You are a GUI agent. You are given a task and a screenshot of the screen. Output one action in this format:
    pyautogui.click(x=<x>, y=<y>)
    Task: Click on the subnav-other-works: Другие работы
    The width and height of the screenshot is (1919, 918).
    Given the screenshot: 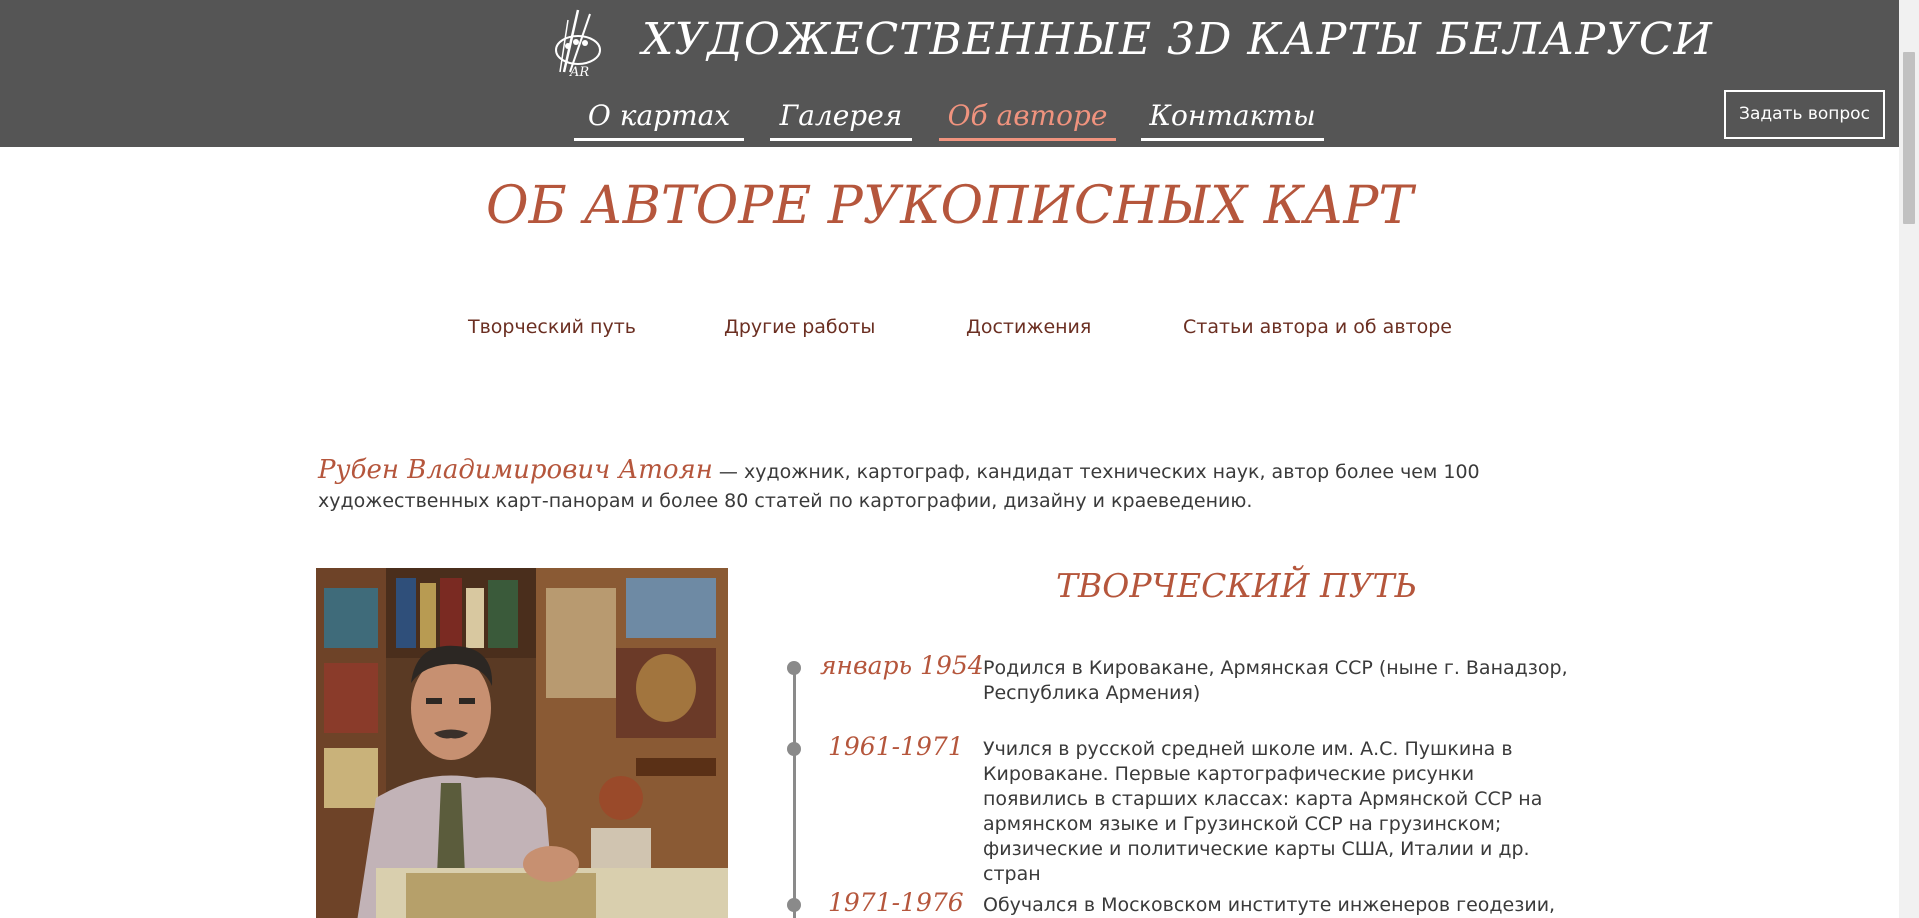 What is the action you would take?
    pyautogui.click(x=799, y=327)
    